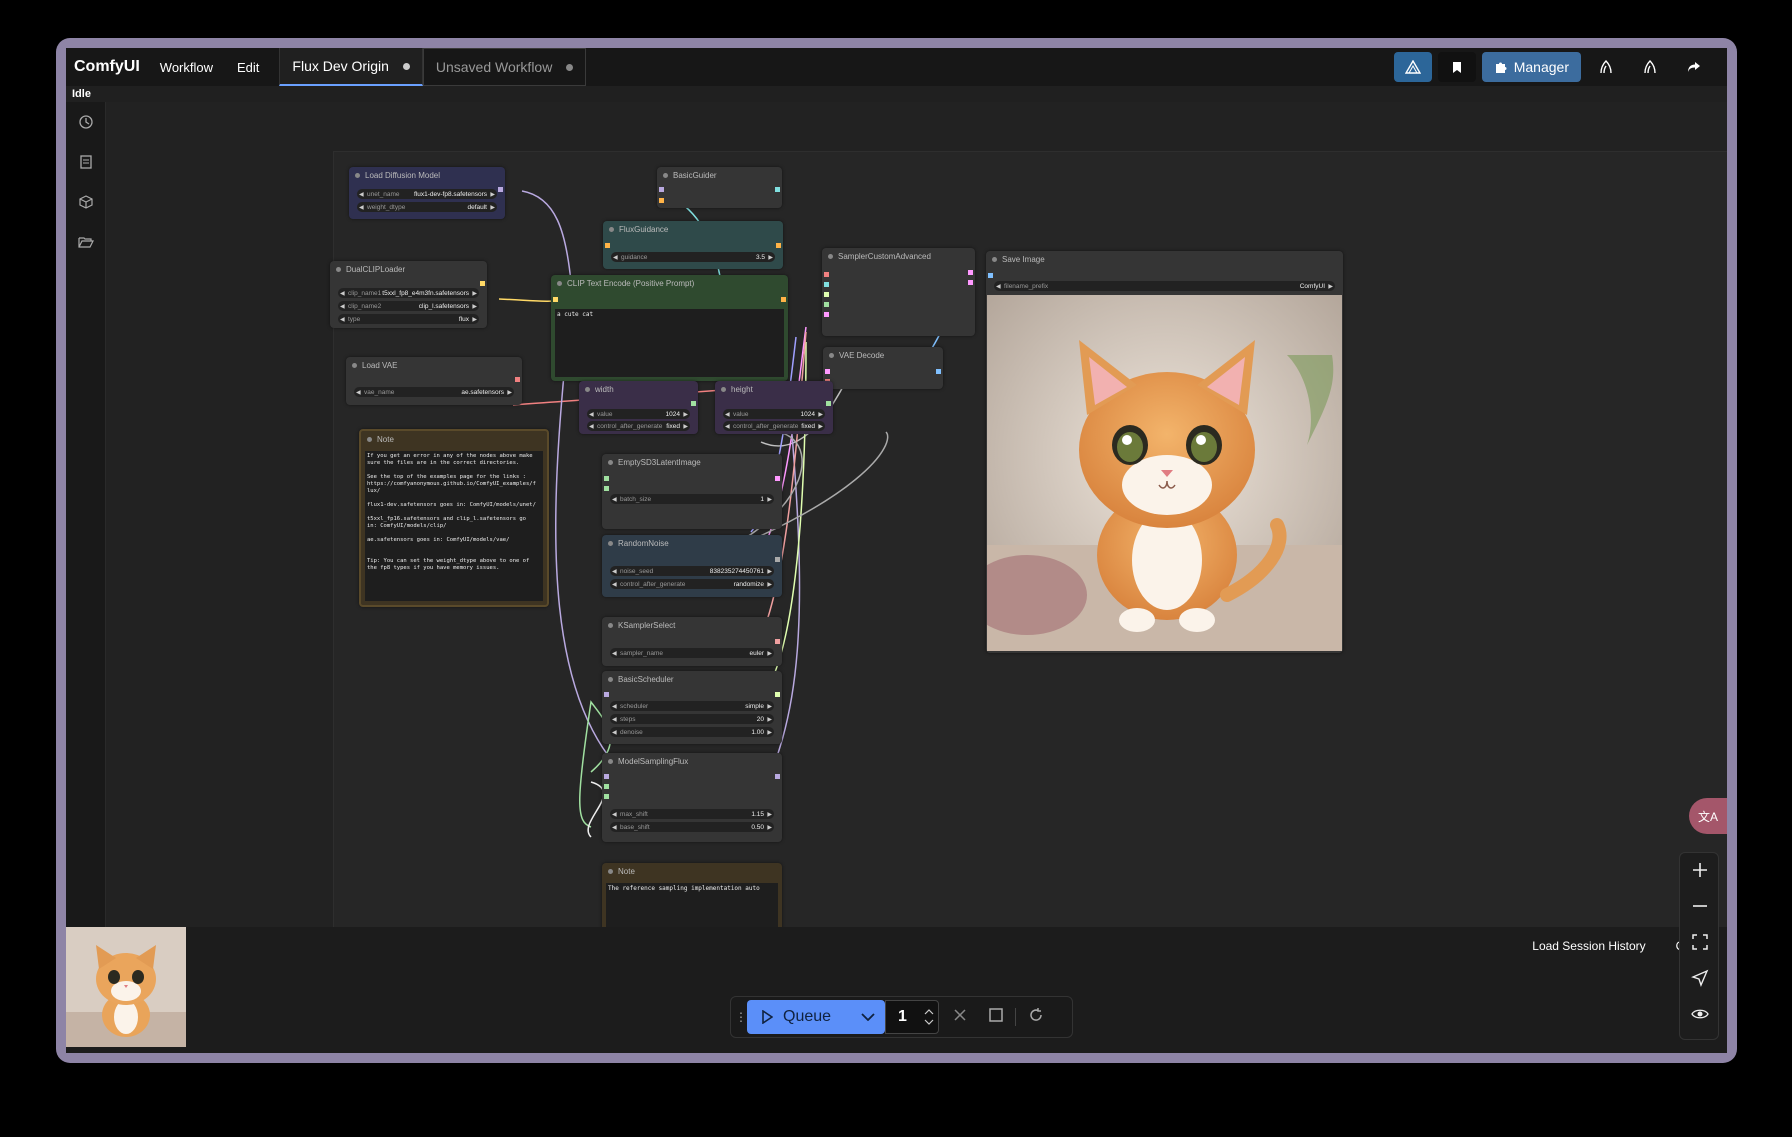 The height and width of the screenshot is (1137, 1792). I want to click on node-save-image: Save Image filename_prefix ComfyUI, so click(1164, 452).